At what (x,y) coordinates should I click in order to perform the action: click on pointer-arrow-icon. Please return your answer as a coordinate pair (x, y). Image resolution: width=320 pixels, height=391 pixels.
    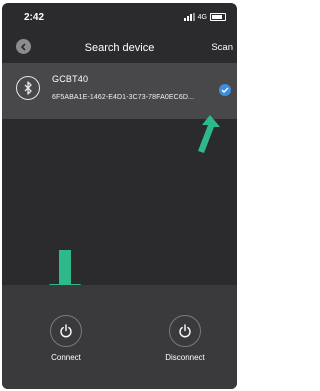
    Looking at the image, I should click on (209, 134).